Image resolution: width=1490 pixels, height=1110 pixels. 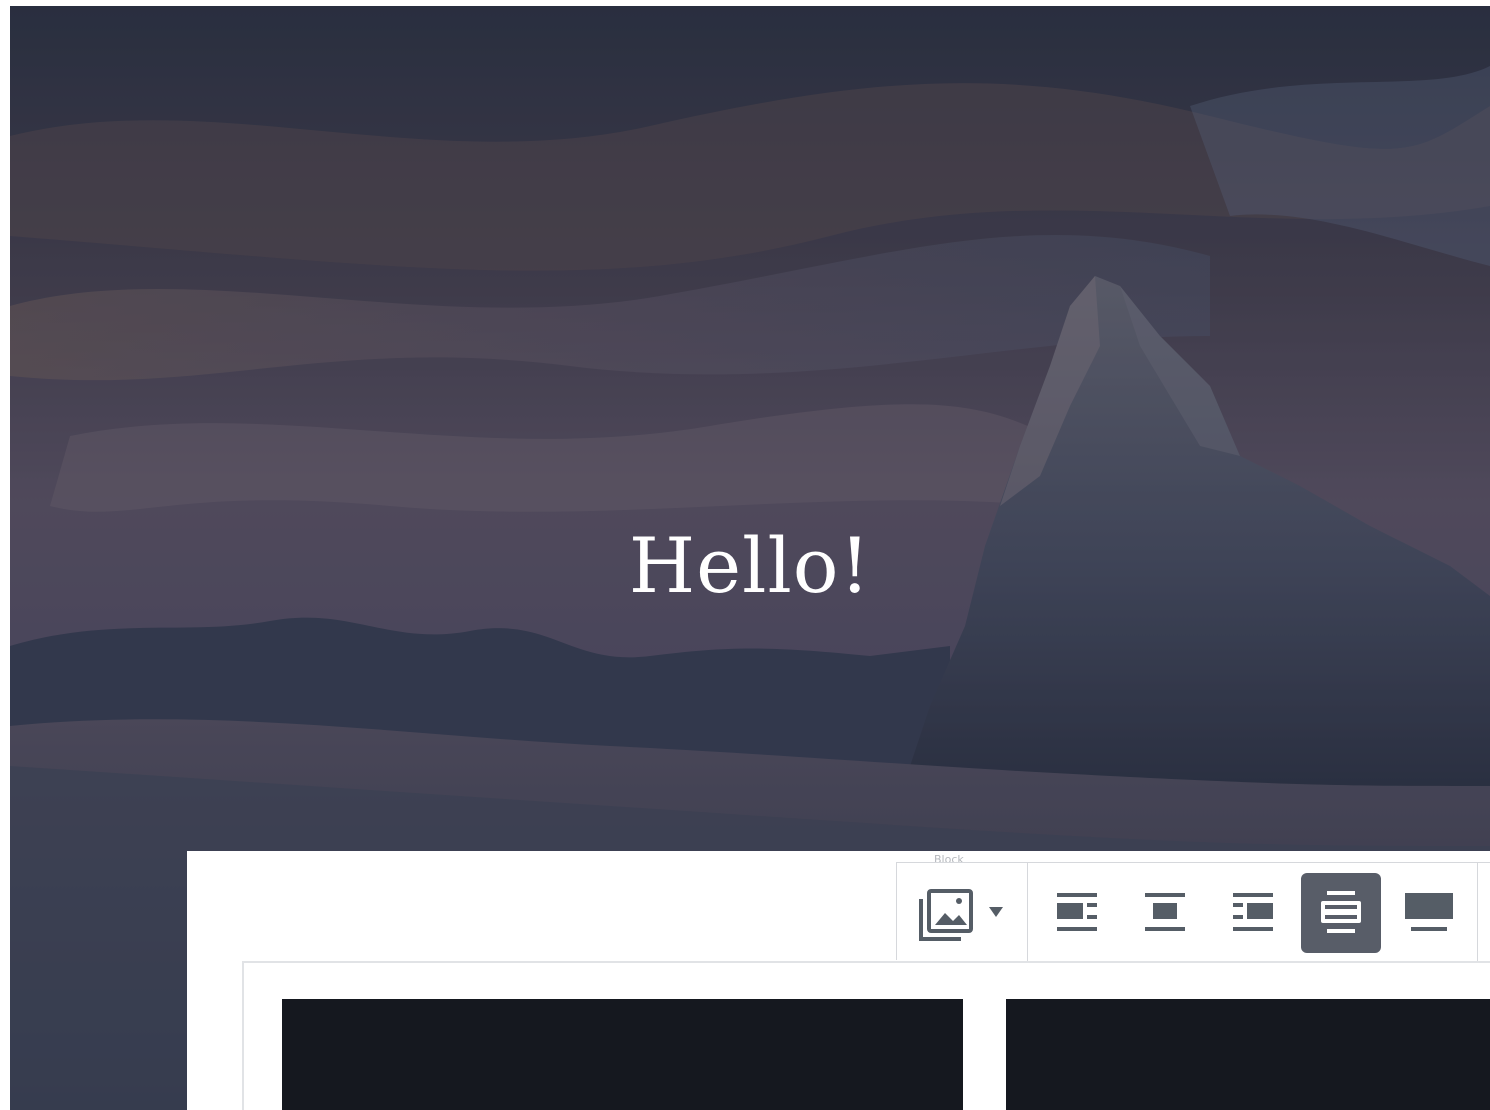 I want to click on align-left-button, so click(x=1077, y=913).